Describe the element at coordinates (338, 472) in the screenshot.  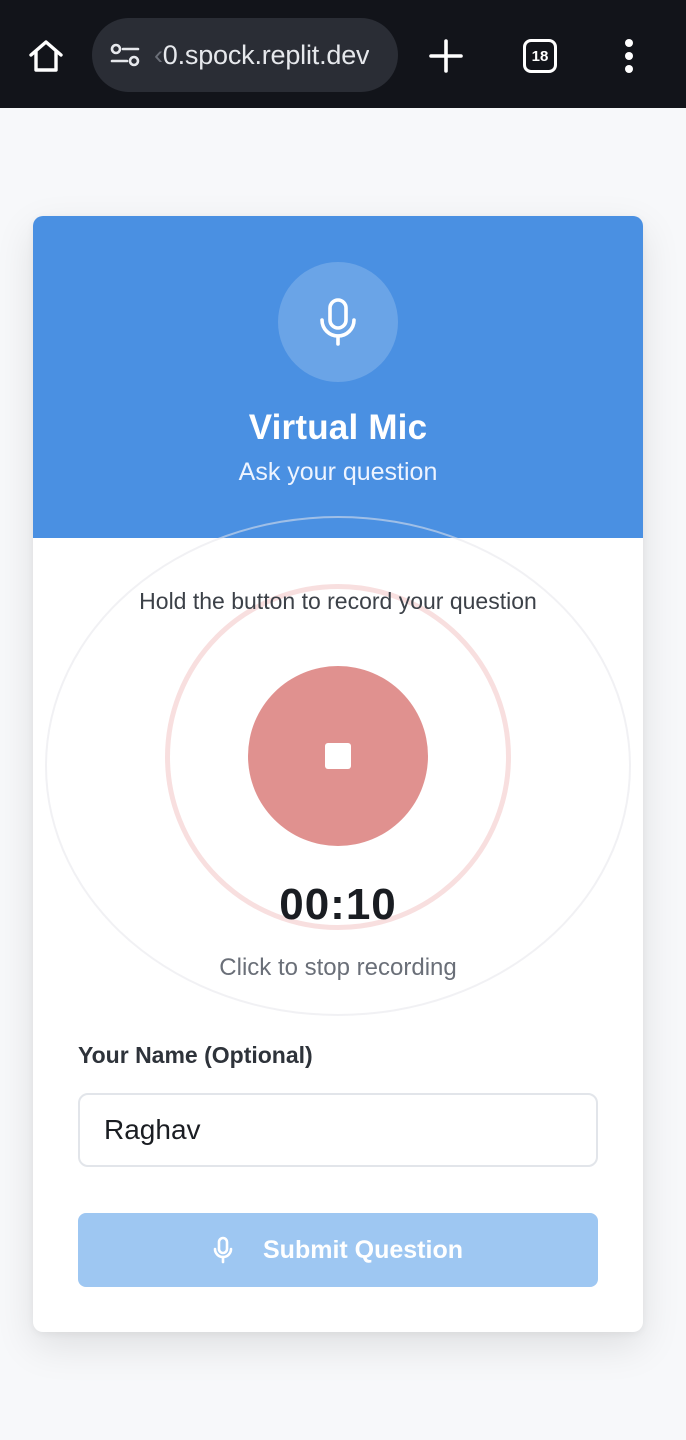
I see `page-subtitle: Ask your question` at that location.